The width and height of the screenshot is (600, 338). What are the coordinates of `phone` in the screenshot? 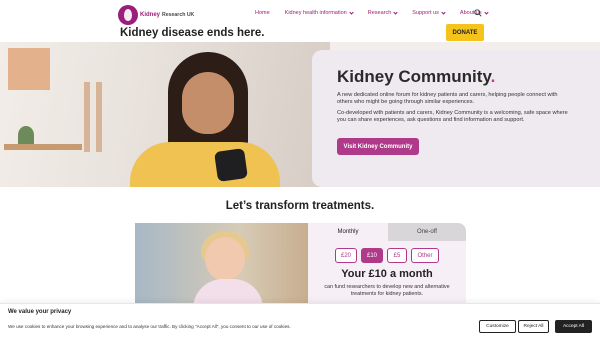 It's located at (231, 165).